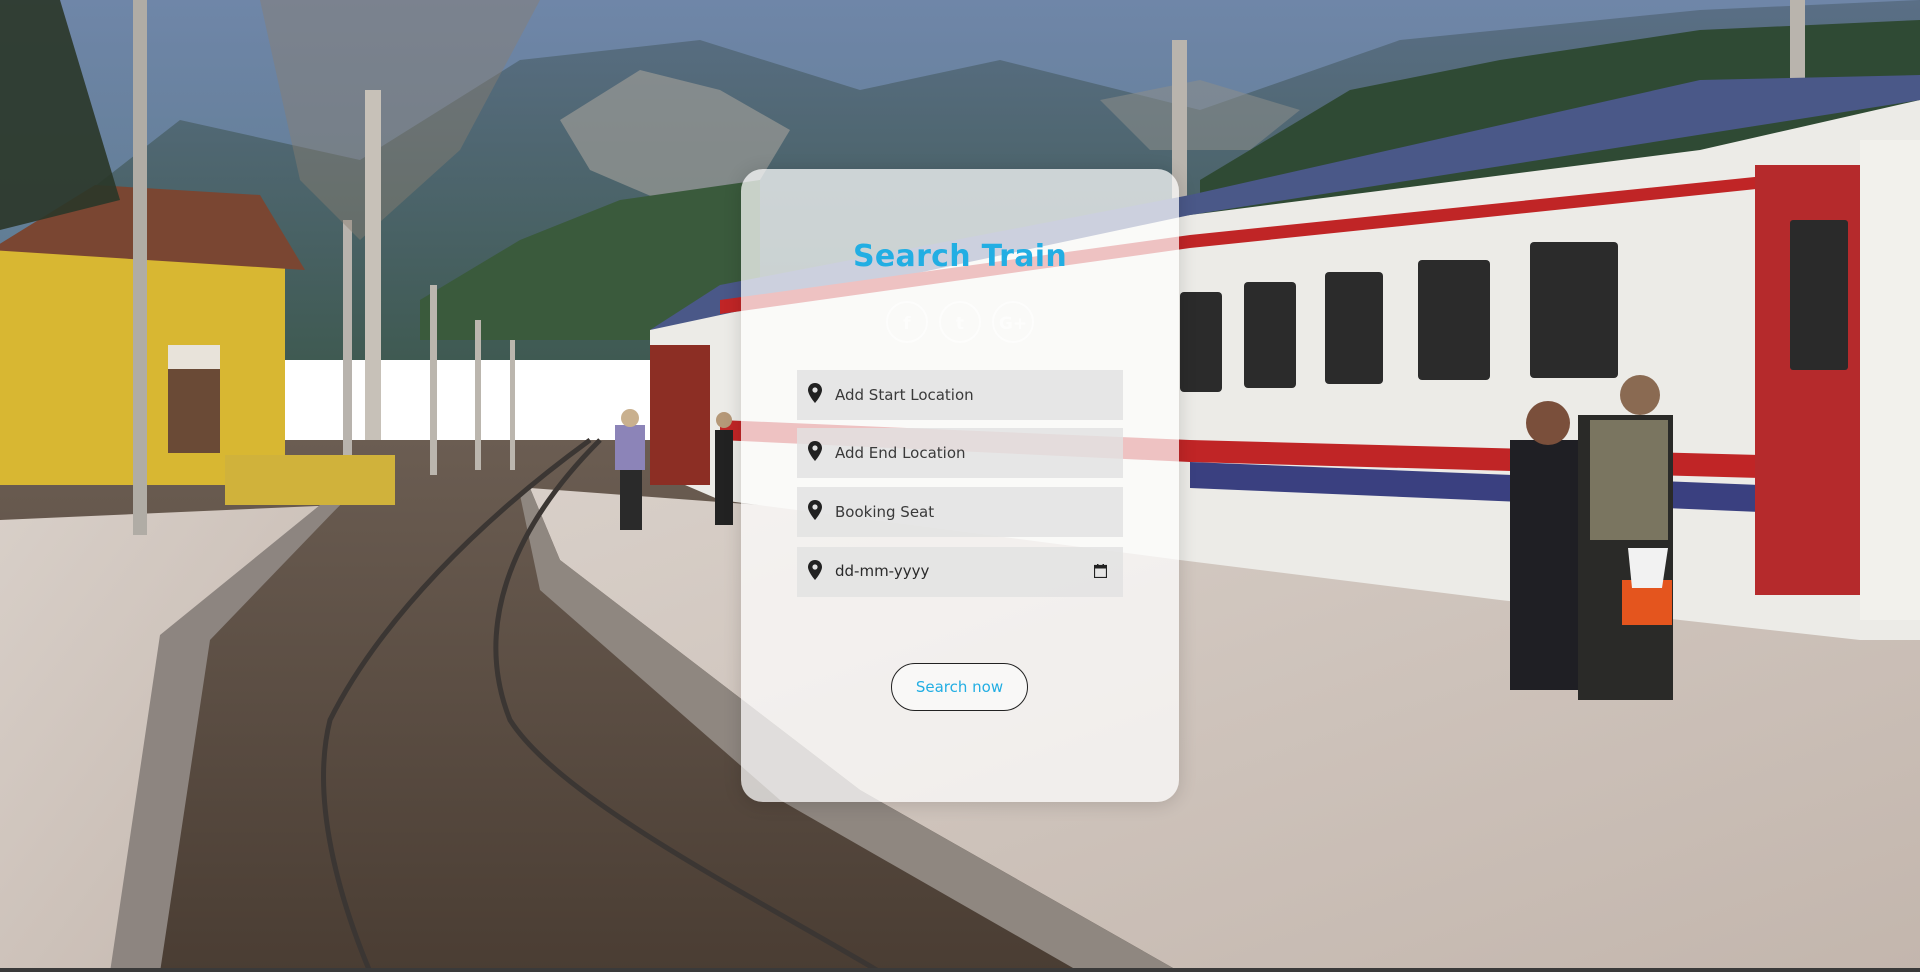 The height and width of the screenshot is (972, 1920). I want to click on facebook-icon: f, so click(907, 322).